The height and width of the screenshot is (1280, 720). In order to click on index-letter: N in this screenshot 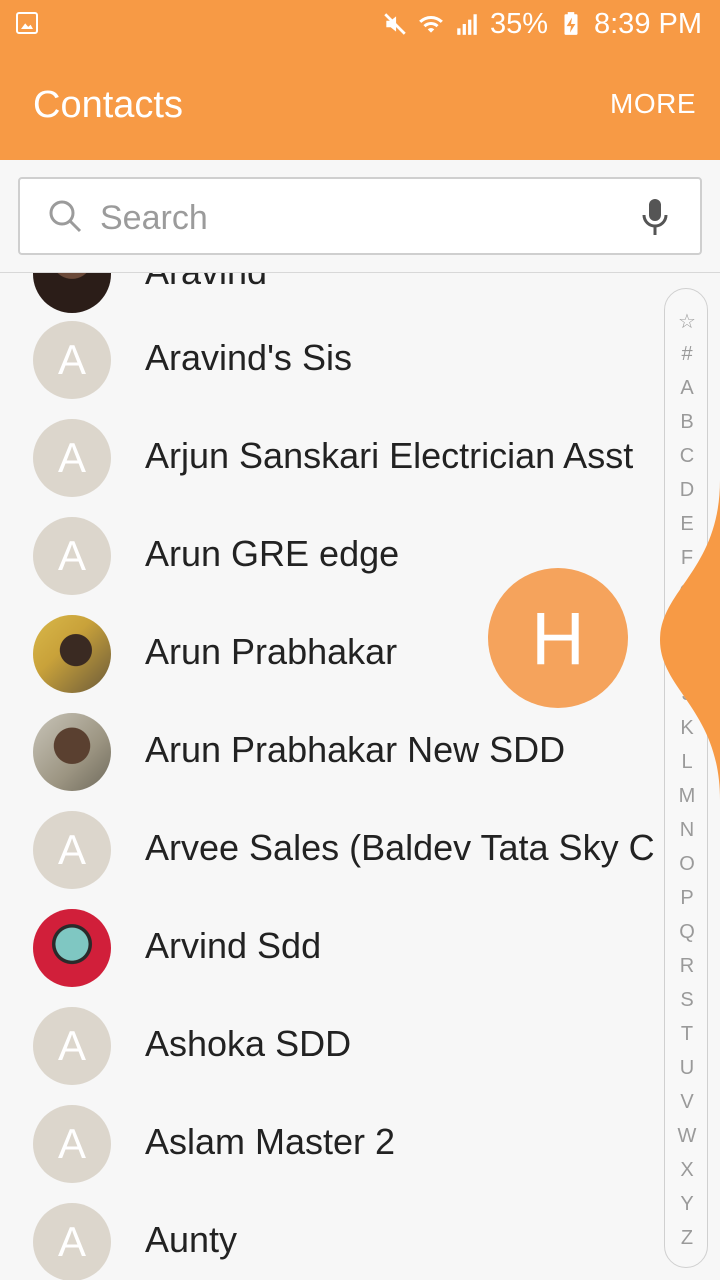, I will do `click(687, 830)`.